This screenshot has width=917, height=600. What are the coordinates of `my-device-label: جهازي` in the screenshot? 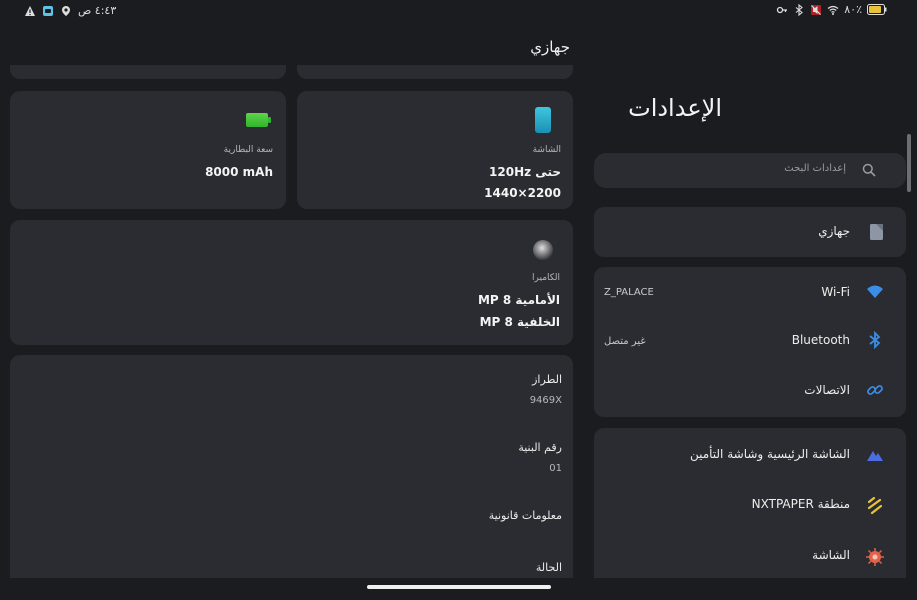 It's located at (834, 231).